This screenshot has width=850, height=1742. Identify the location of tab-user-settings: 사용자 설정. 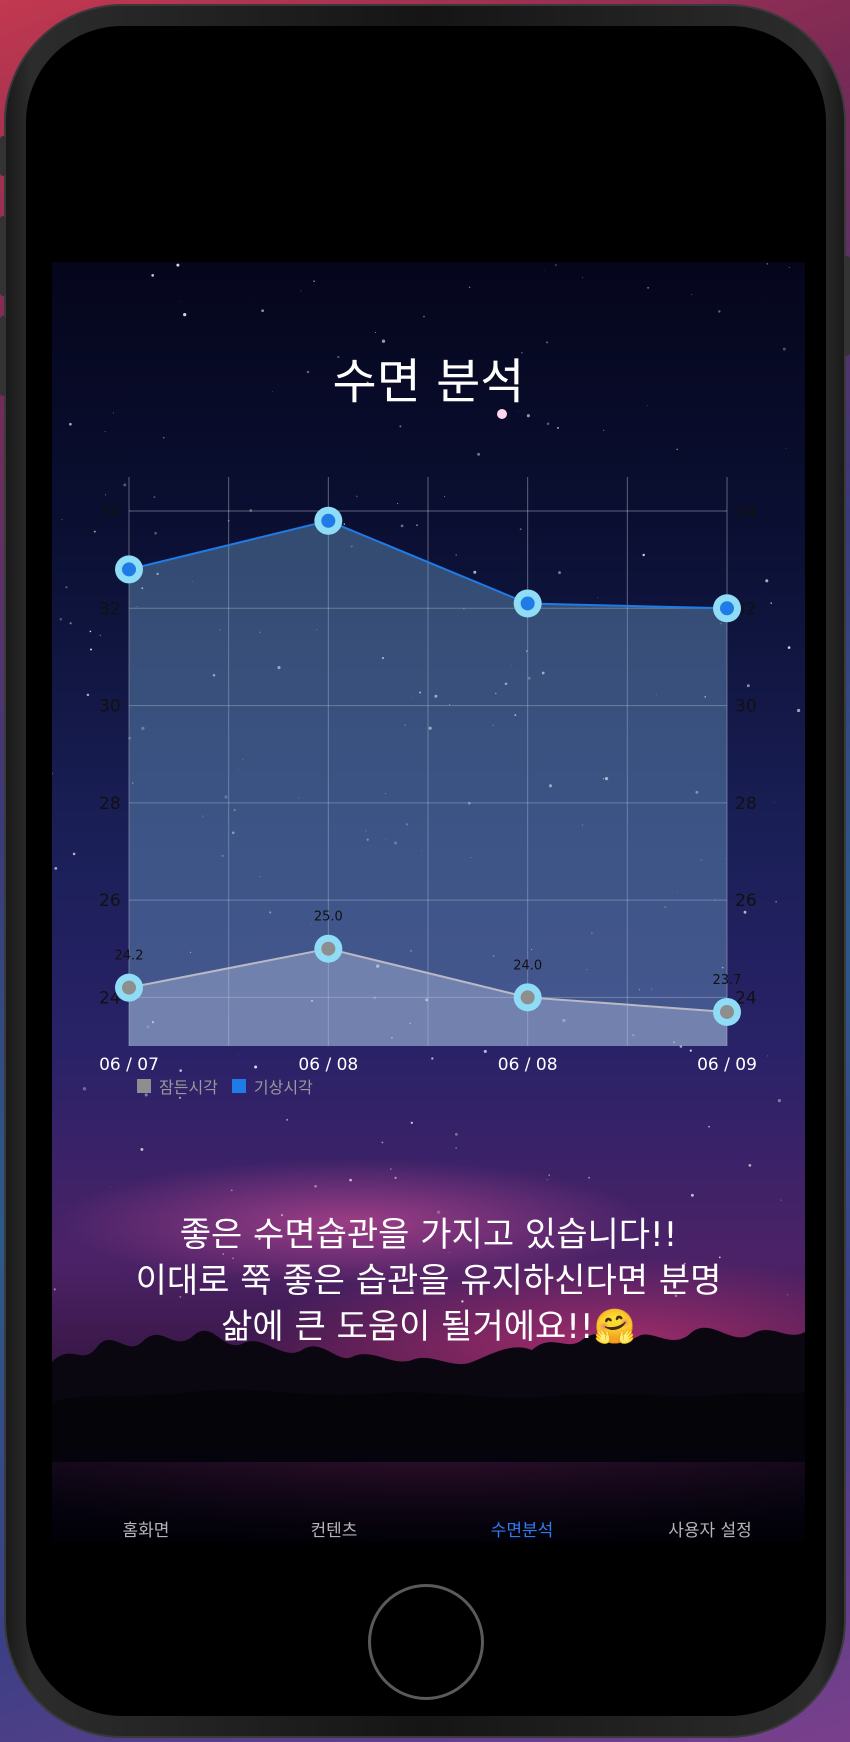
(710, 1528).